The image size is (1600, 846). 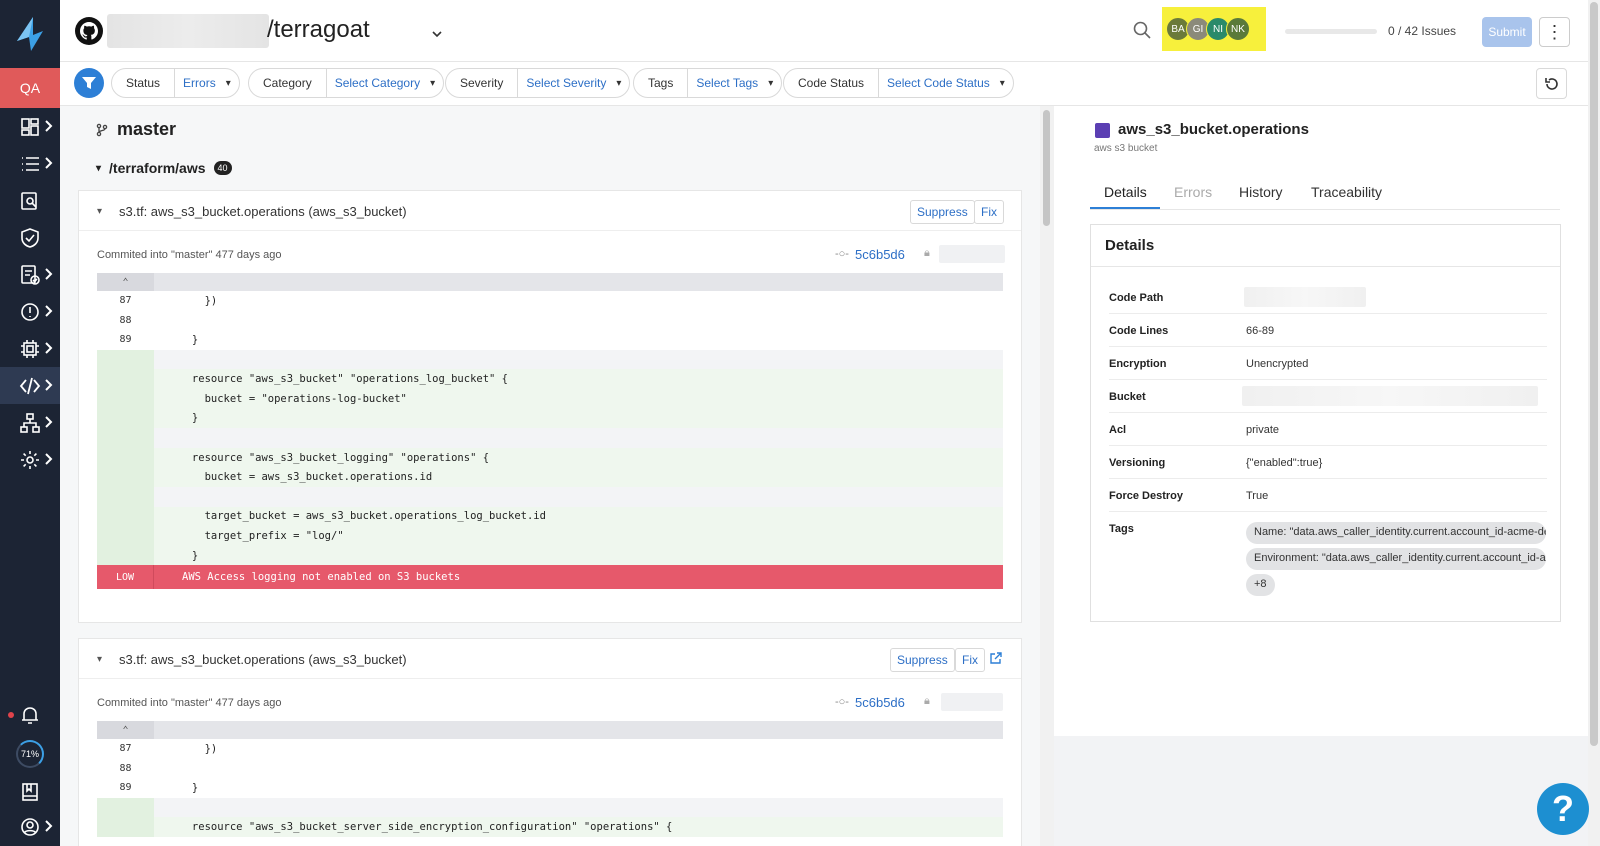 I want to click on issues-progress-bar, so click(x=1331, y=31).